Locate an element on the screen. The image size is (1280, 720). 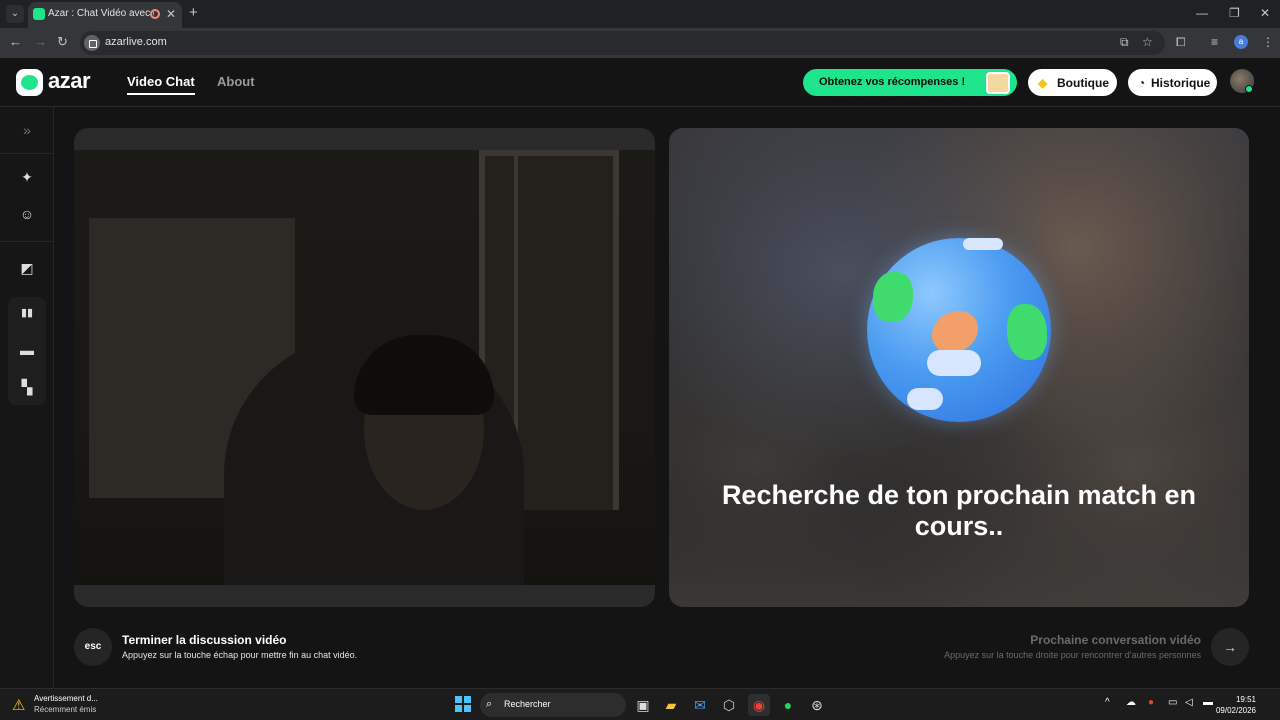
tab-title: Azar : Chat Vidéo avec de is located at coordinates (101, 13).